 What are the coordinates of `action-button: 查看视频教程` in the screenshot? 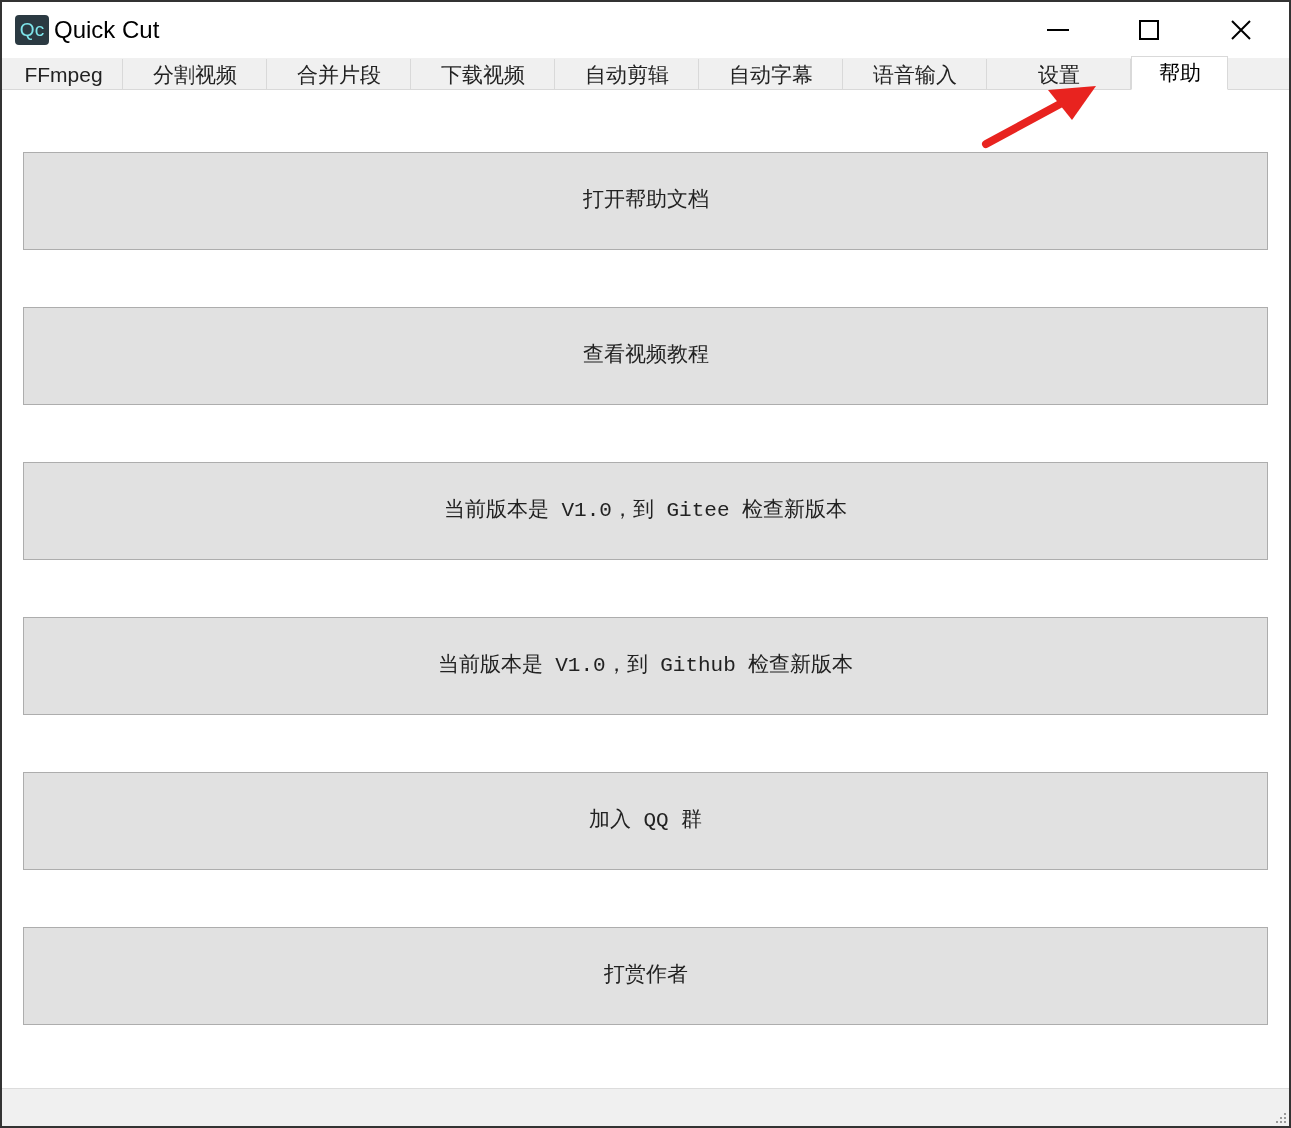 It's located at (645, 356).